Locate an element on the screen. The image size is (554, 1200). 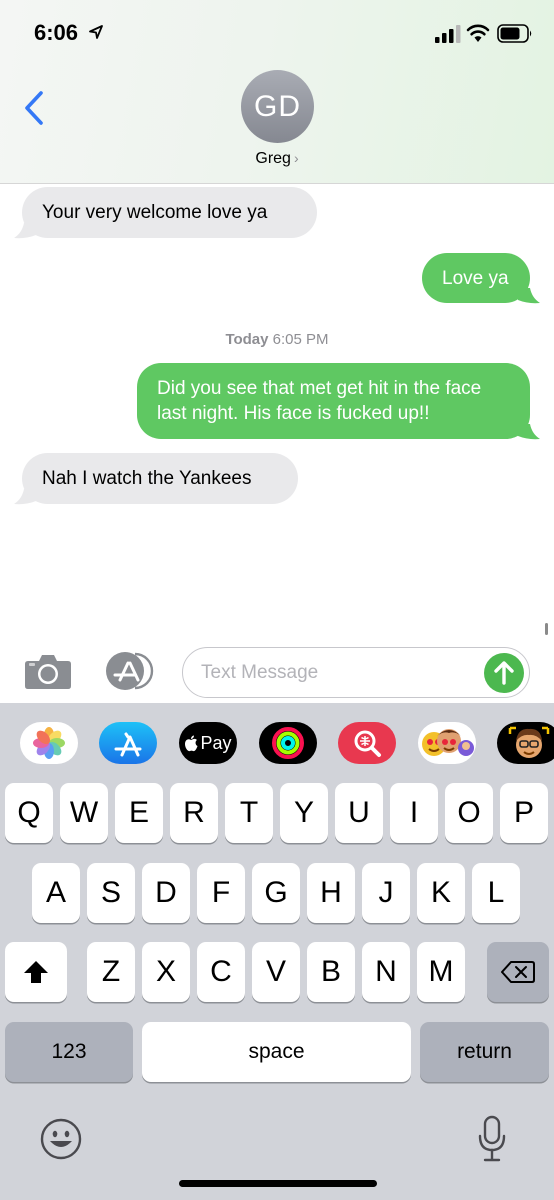
message-bubble-outgoing: Love ya is located at coordinates (476, 278).